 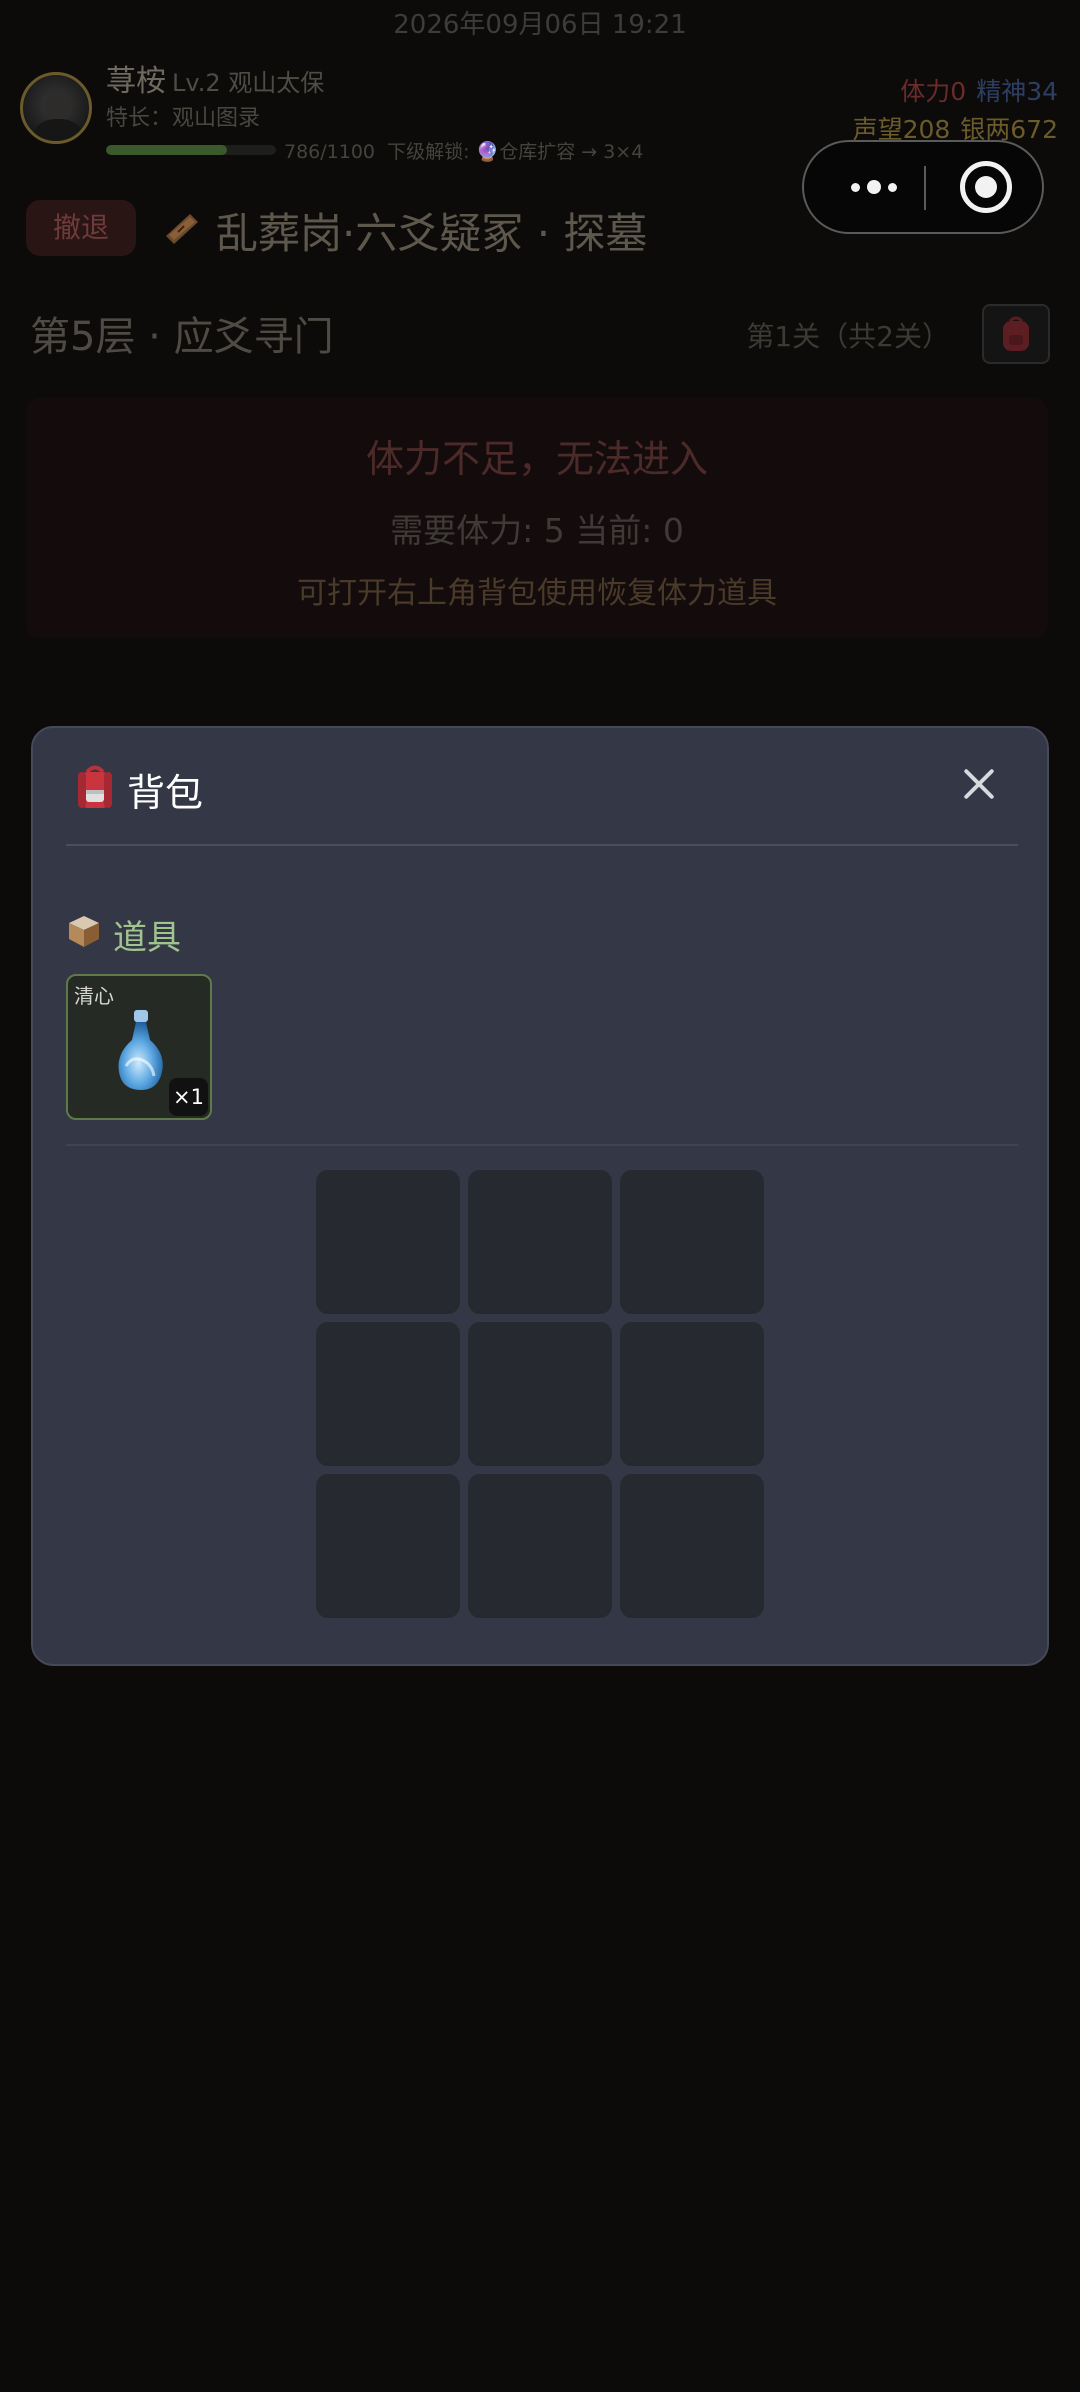 I want to click on close-icon, so click(x=979, y=784).